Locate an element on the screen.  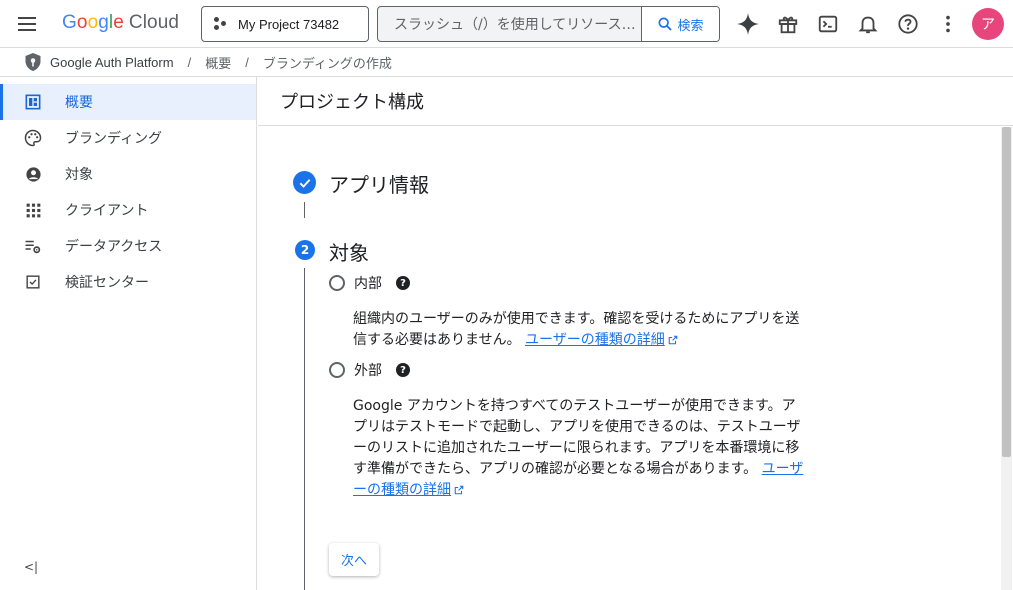
search-icon is located at coordinates (665, 24).